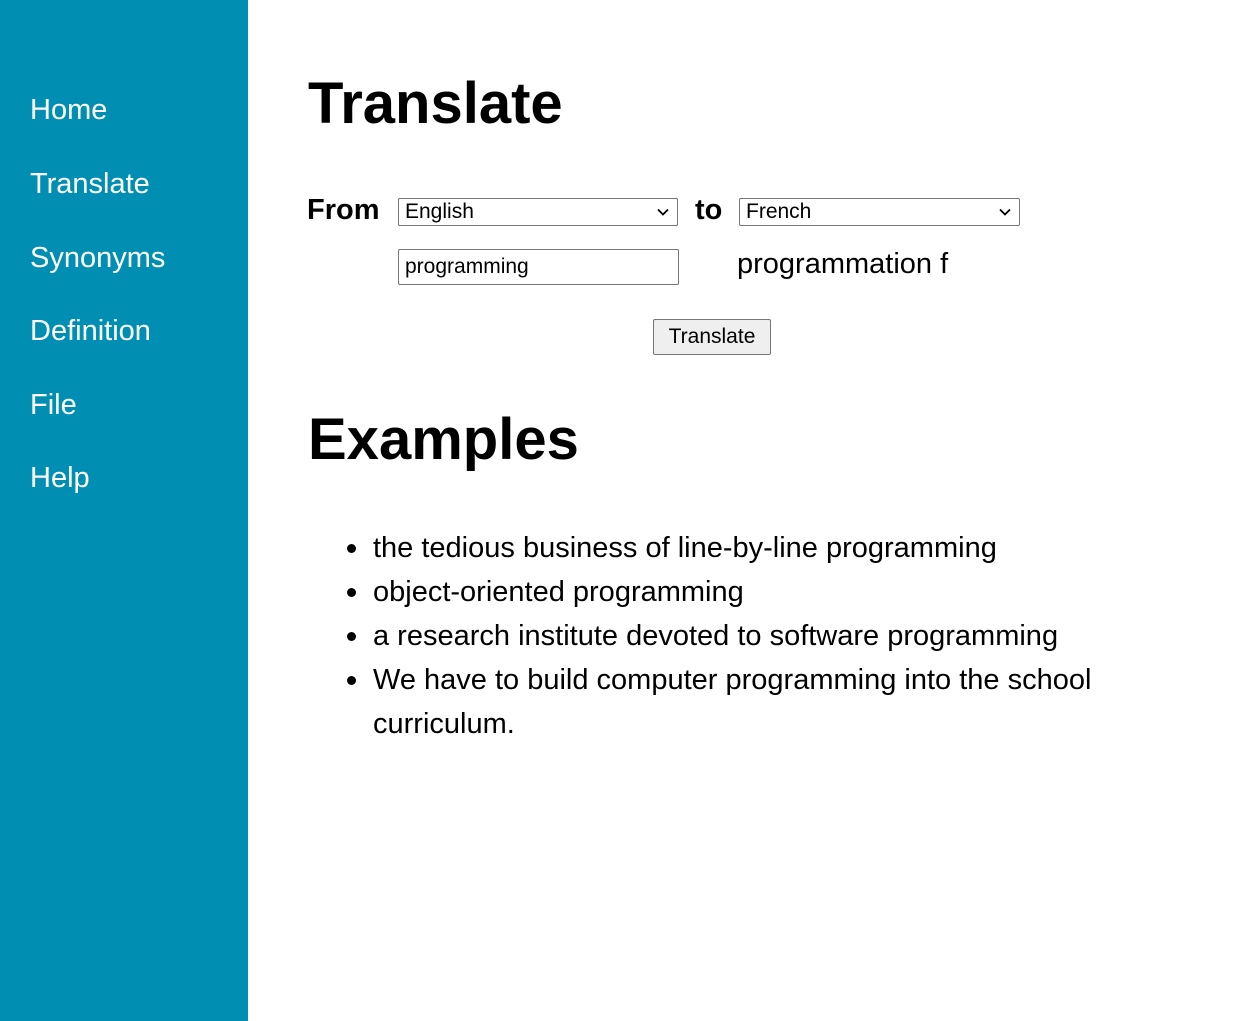 This screenshot has width=1233, height=1021. I want to click on list-item: object-oriented programming, so click(740, 592).